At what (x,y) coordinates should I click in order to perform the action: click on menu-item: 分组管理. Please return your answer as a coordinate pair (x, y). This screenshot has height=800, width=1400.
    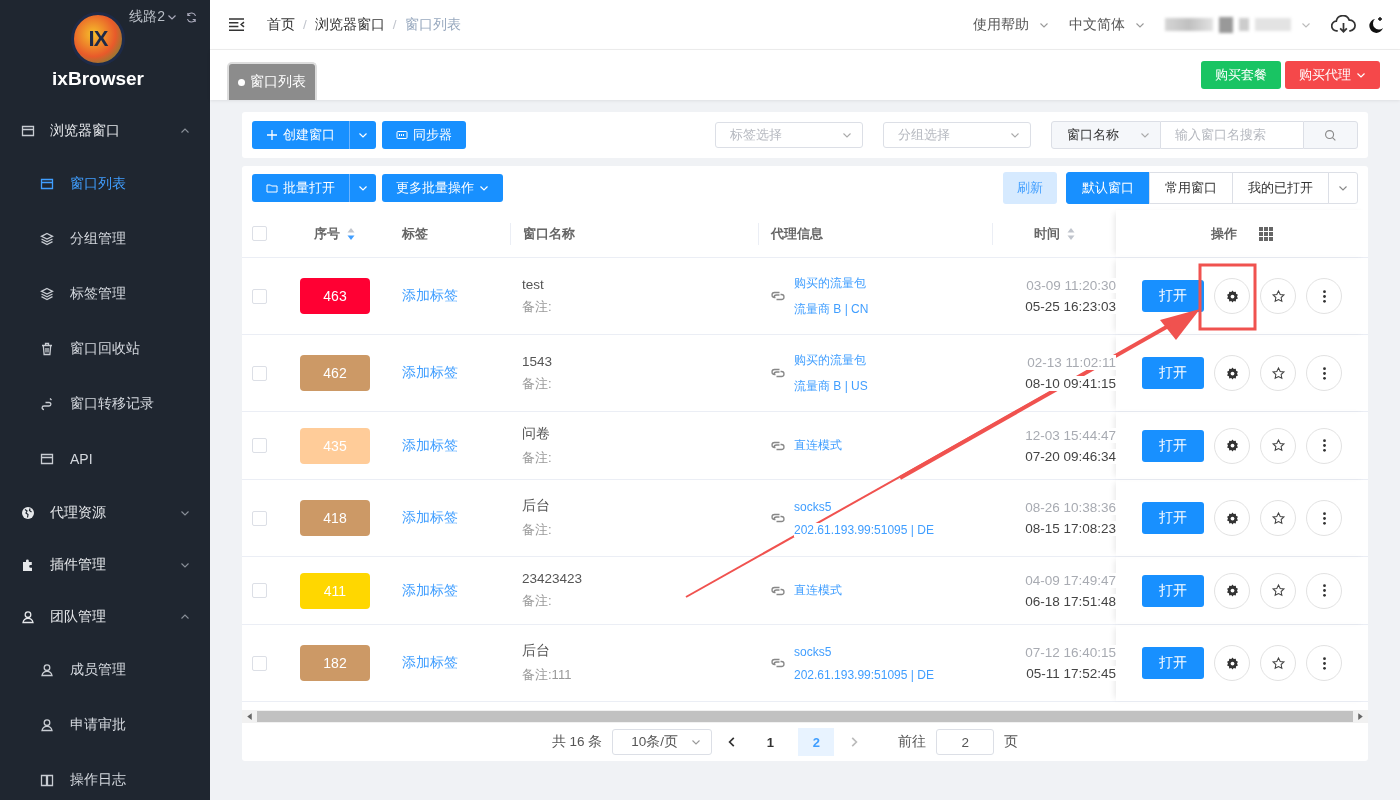
    Looking at the image, I should click on (105, 238).